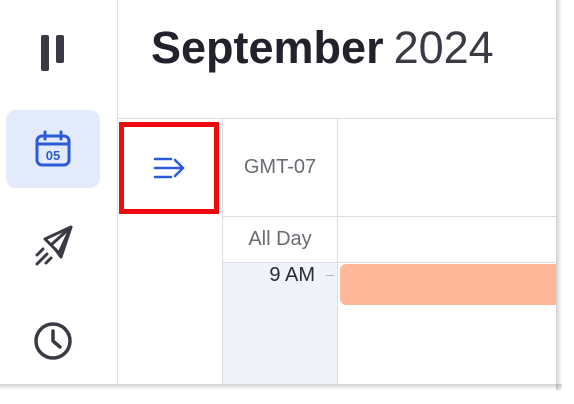 The image size is (574, 404). I want to click on sidebar-item-pause, so click(53, 53).